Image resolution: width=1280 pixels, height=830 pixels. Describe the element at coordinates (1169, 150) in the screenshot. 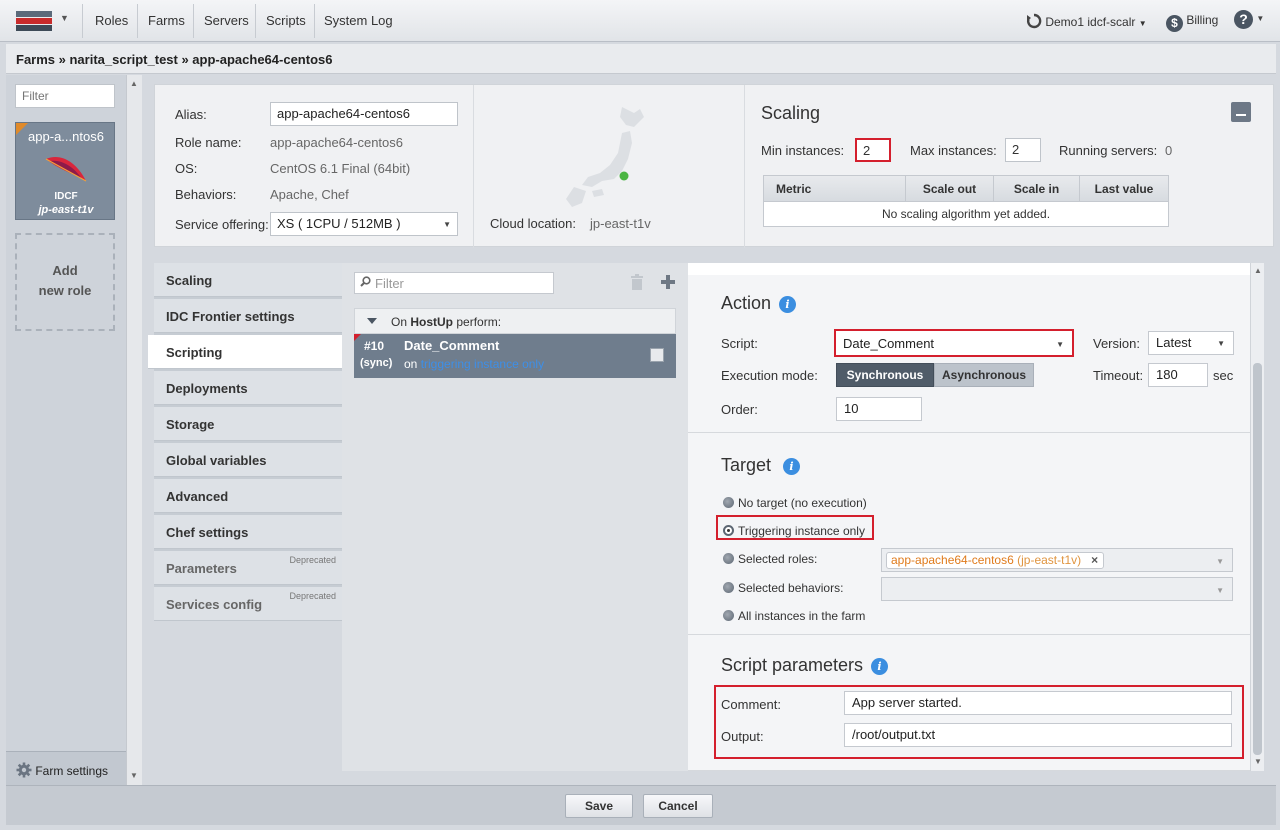

I see `running-servers-value: 0` at that location.